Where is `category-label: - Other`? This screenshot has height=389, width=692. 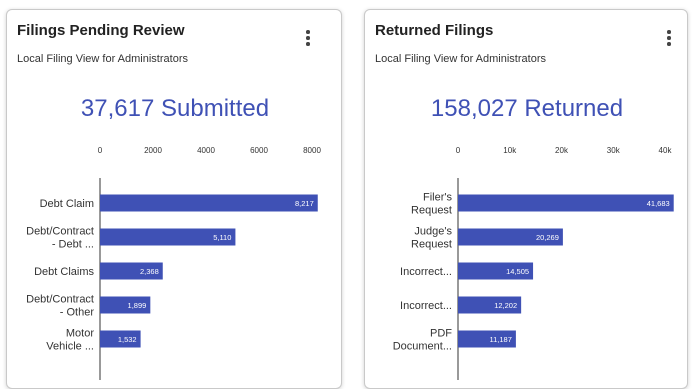 category-label: - Other is located at coordinates (77, 313).